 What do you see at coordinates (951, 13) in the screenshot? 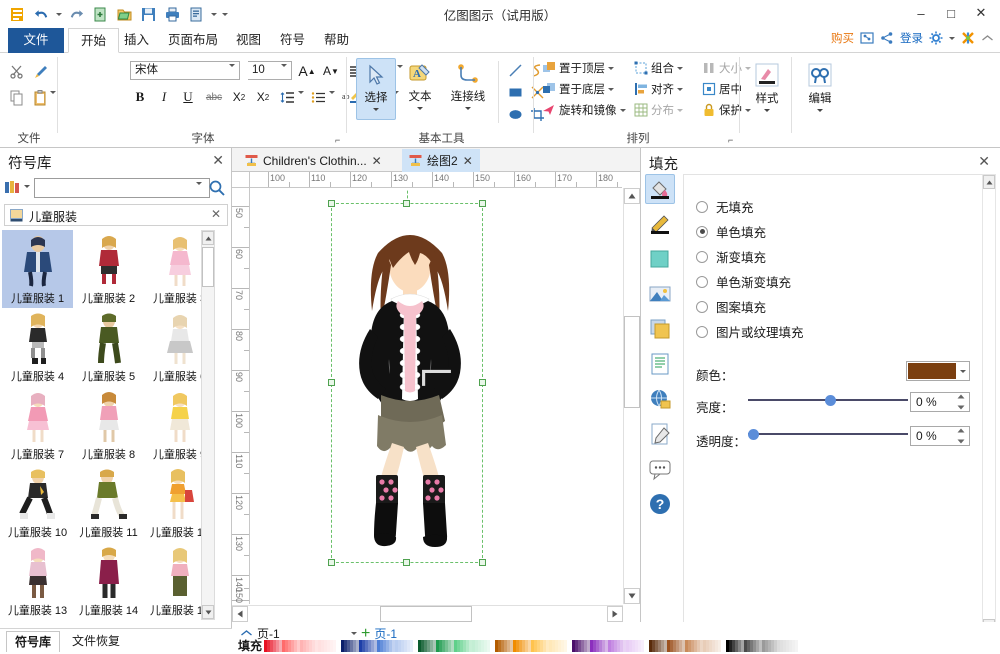
I see `maximize-button: □` at bounding box center [951, 13].